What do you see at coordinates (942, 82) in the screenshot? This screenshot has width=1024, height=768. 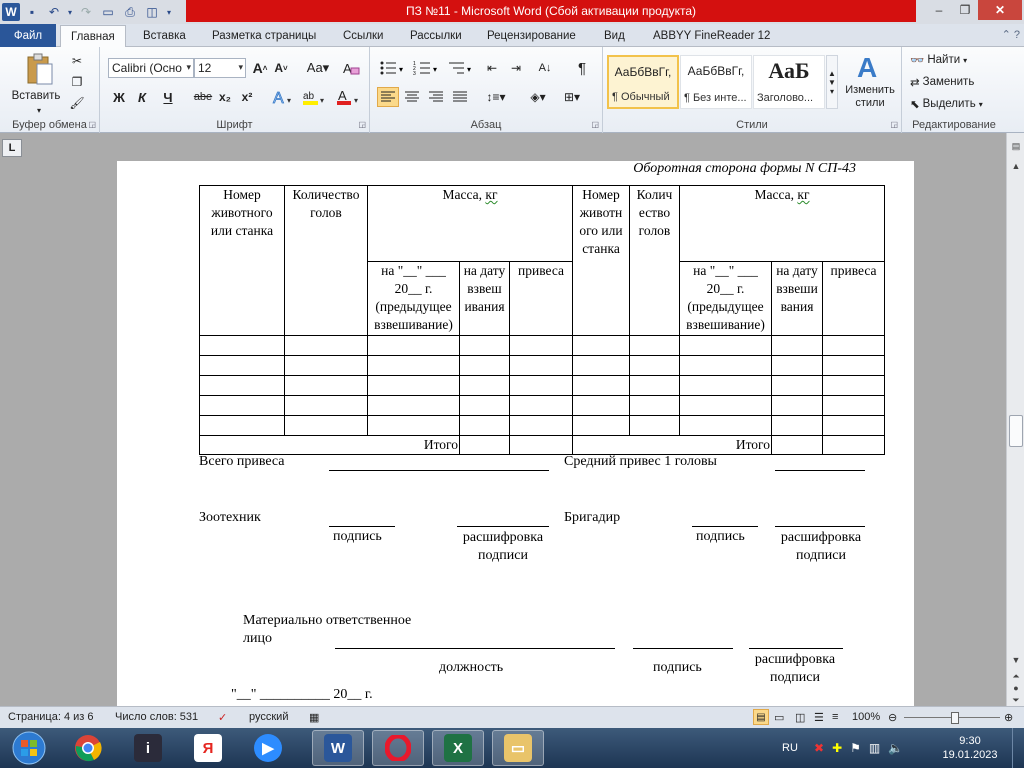 I see `replace-button: ⇄ Заменить` at bounding box center [942, 82].